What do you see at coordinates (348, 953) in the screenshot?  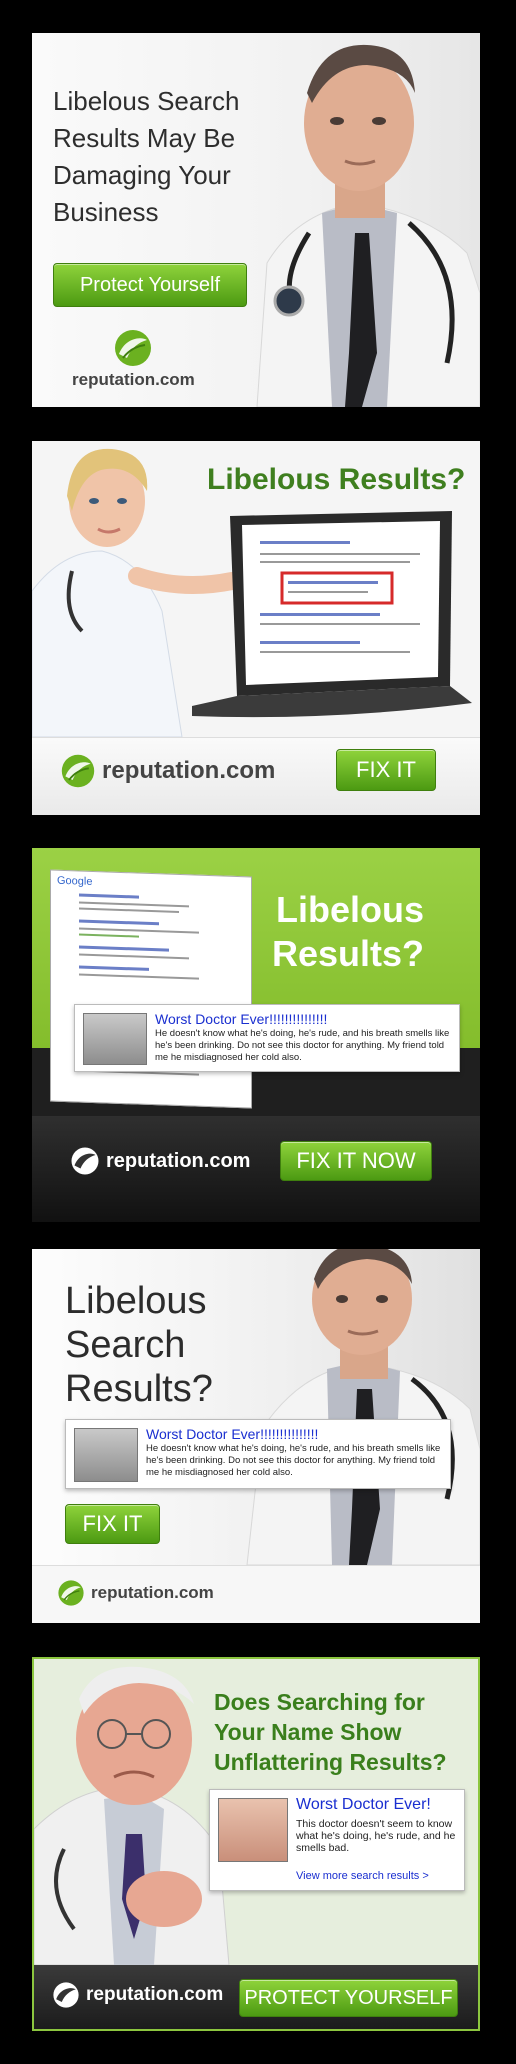 I see `headline-line-2: Results?` at bounding box center [348, 953].